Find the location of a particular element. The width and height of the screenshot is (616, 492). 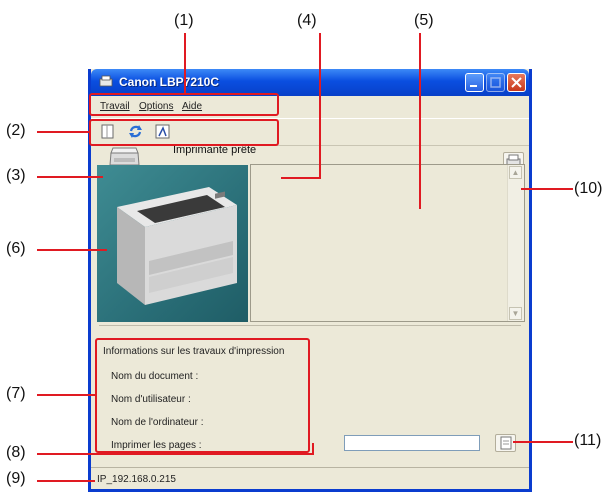

callout-8: (8) is located at coordinates (16, 452).